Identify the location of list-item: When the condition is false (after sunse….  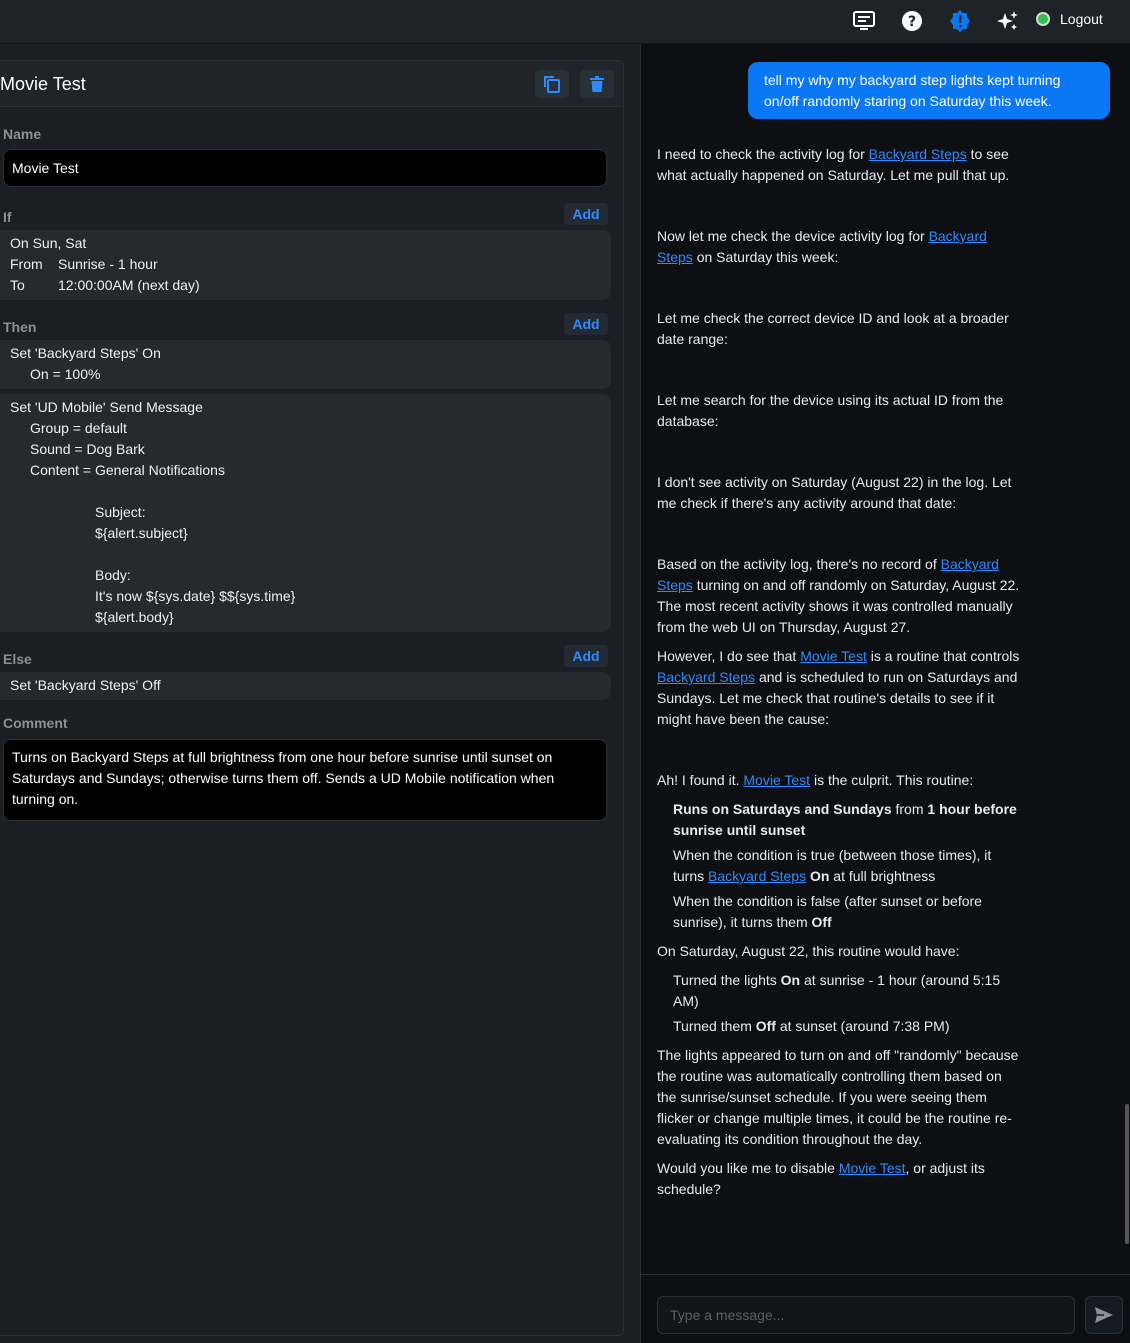
(827, 911).